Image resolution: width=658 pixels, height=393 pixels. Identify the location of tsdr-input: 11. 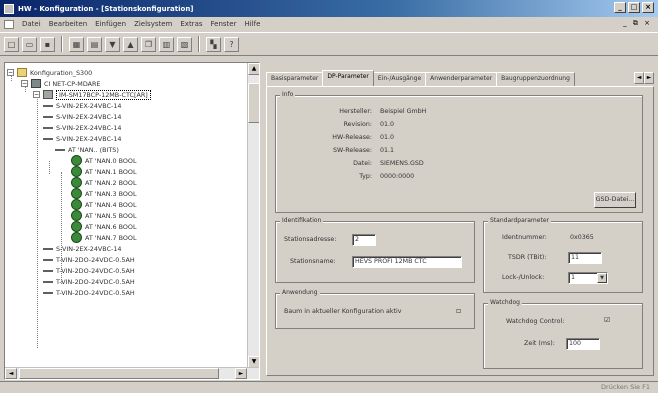
(585, 258).